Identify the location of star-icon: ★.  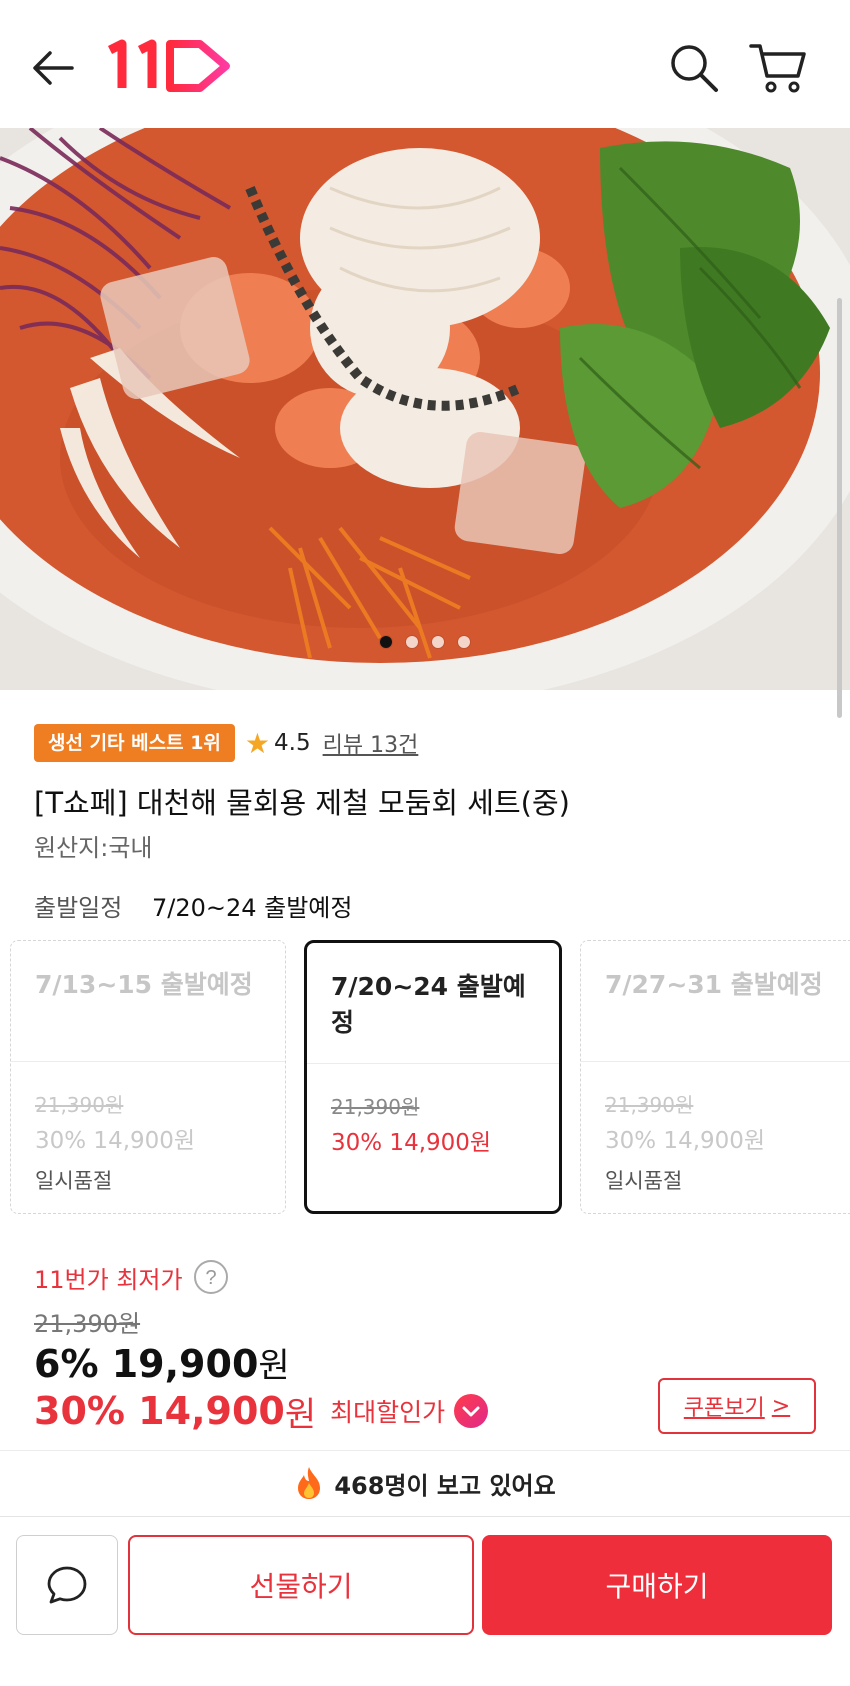
(257, 743).